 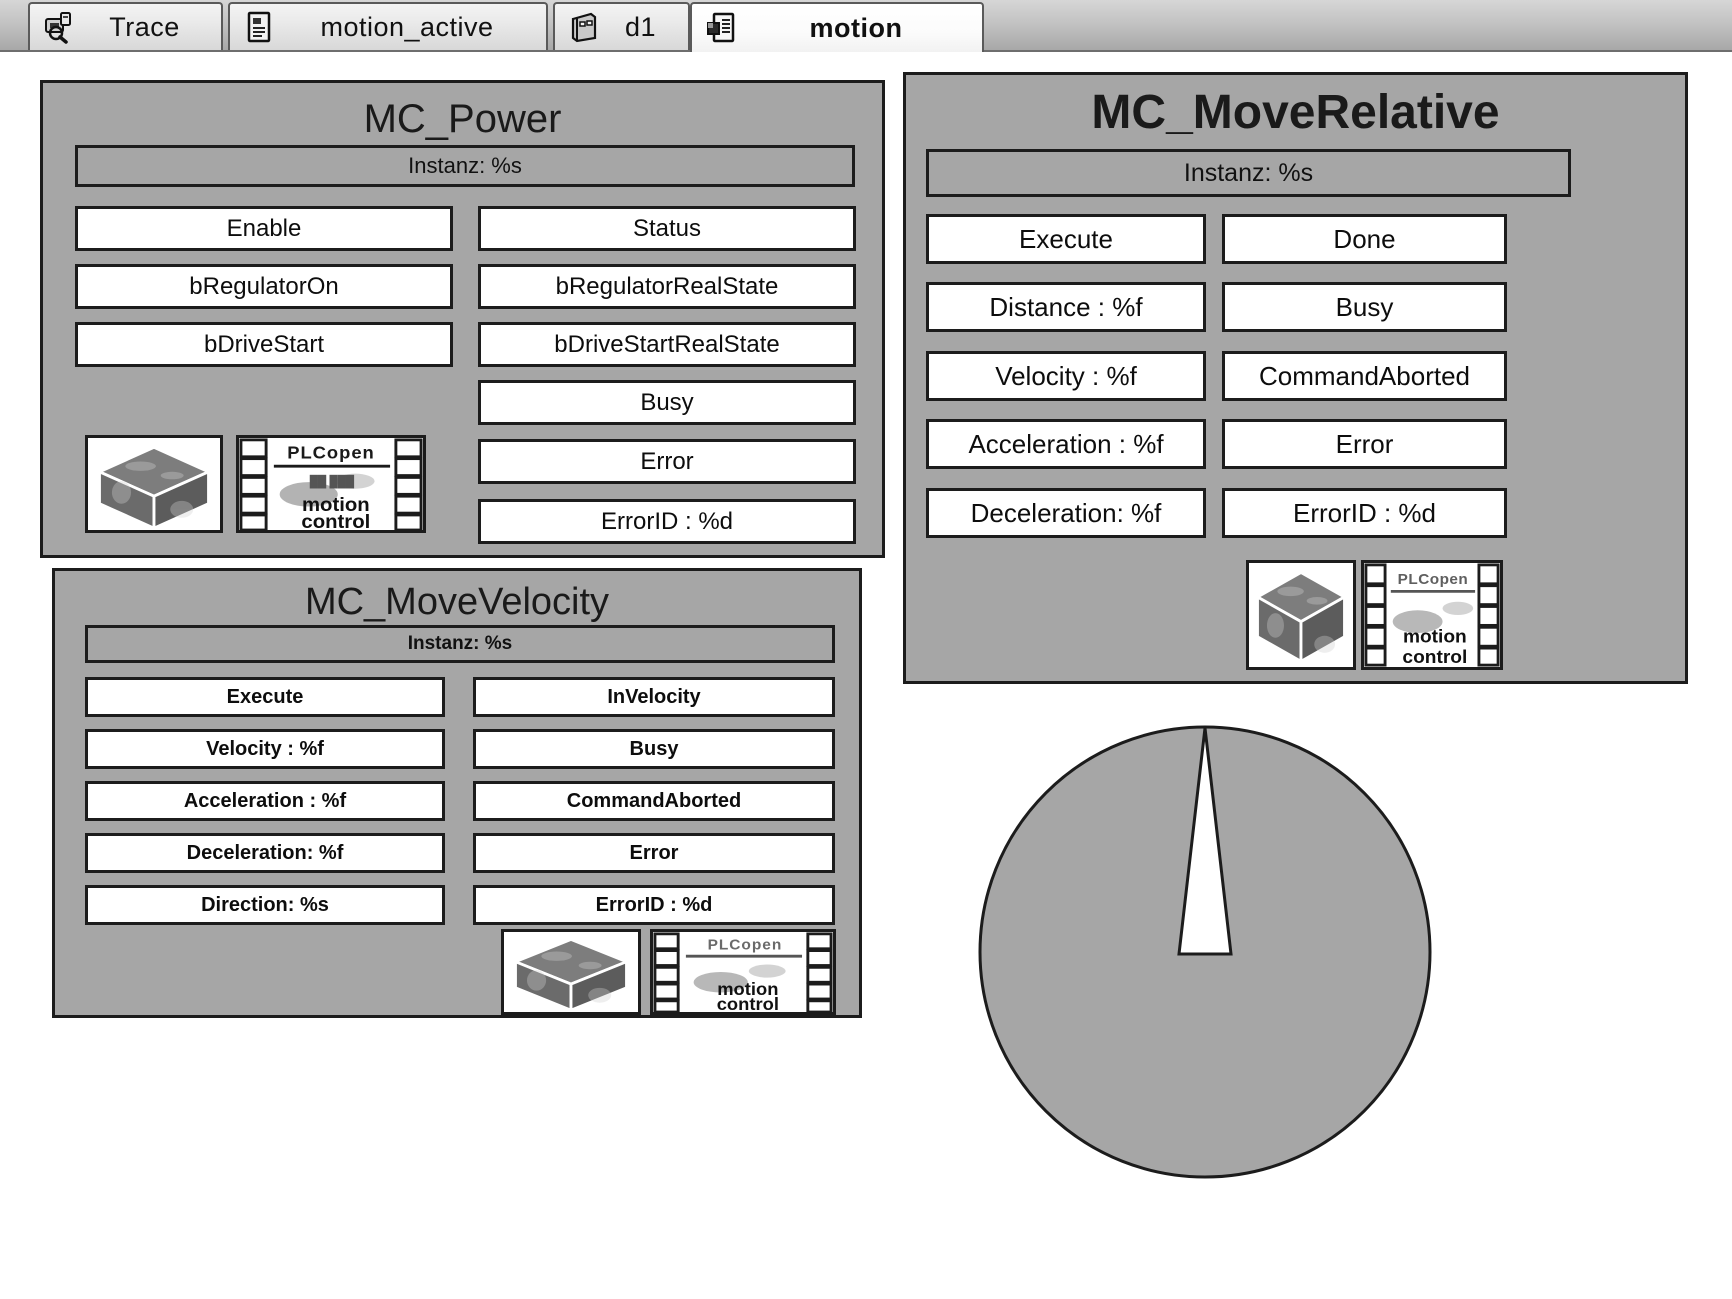 What do you see at coordinates (1066, 376) in the screenshot?
I see `mc-moverelative-input-velocity: Velocity : %f` at bounding box center [1066, 376].